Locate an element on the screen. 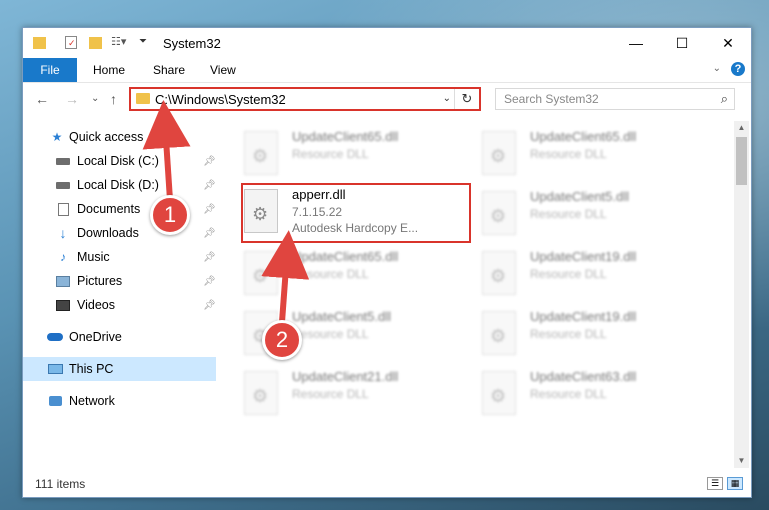 The width and height of the screenshot is (769, 510). scroll-up-icon: ▲ is located at coordinates (741, 128).